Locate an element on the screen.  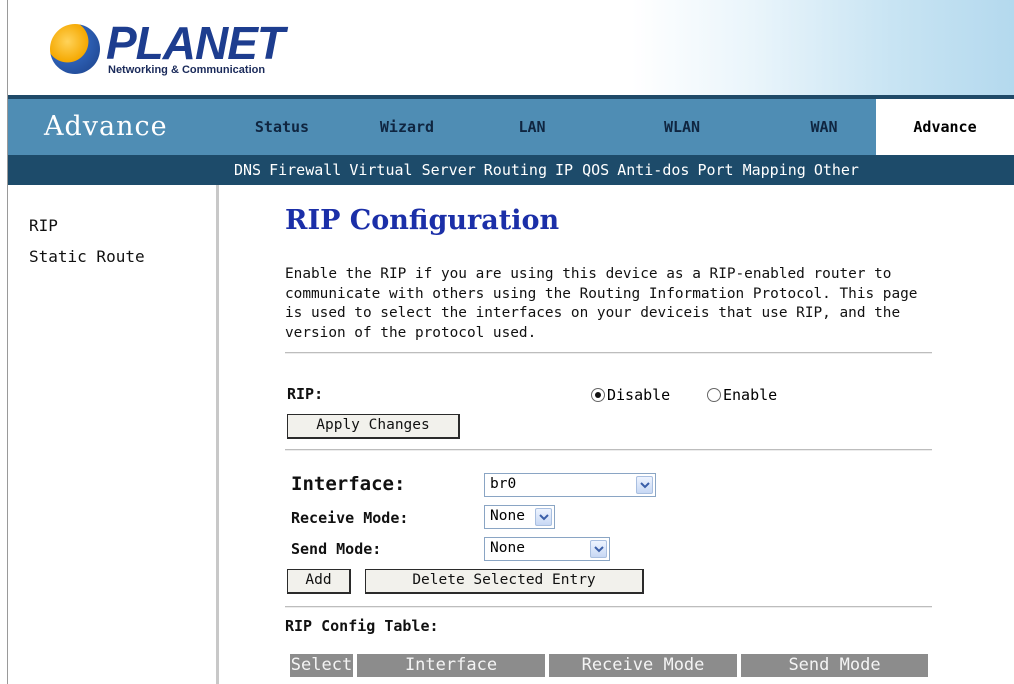
logo-wordmark: PLANET is located at coordinates (195, 43).